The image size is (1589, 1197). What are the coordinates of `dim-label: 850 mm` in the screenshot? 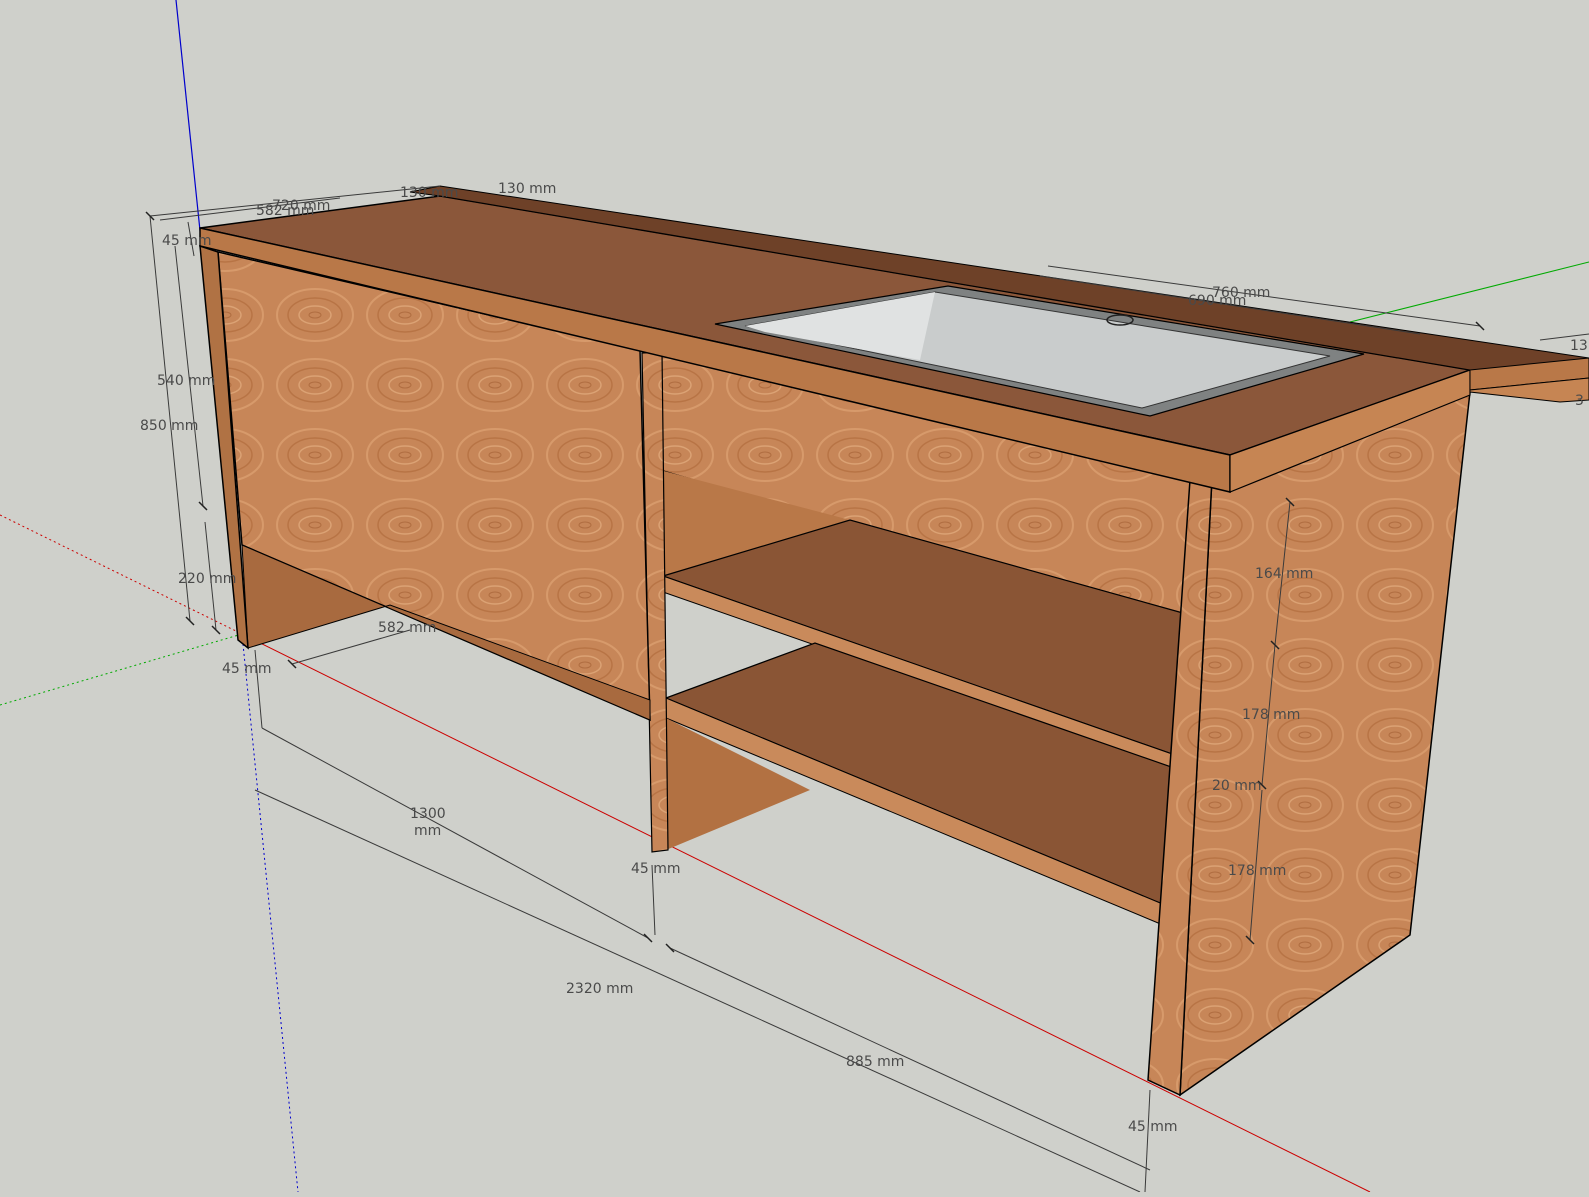 It's located at (169, 426).